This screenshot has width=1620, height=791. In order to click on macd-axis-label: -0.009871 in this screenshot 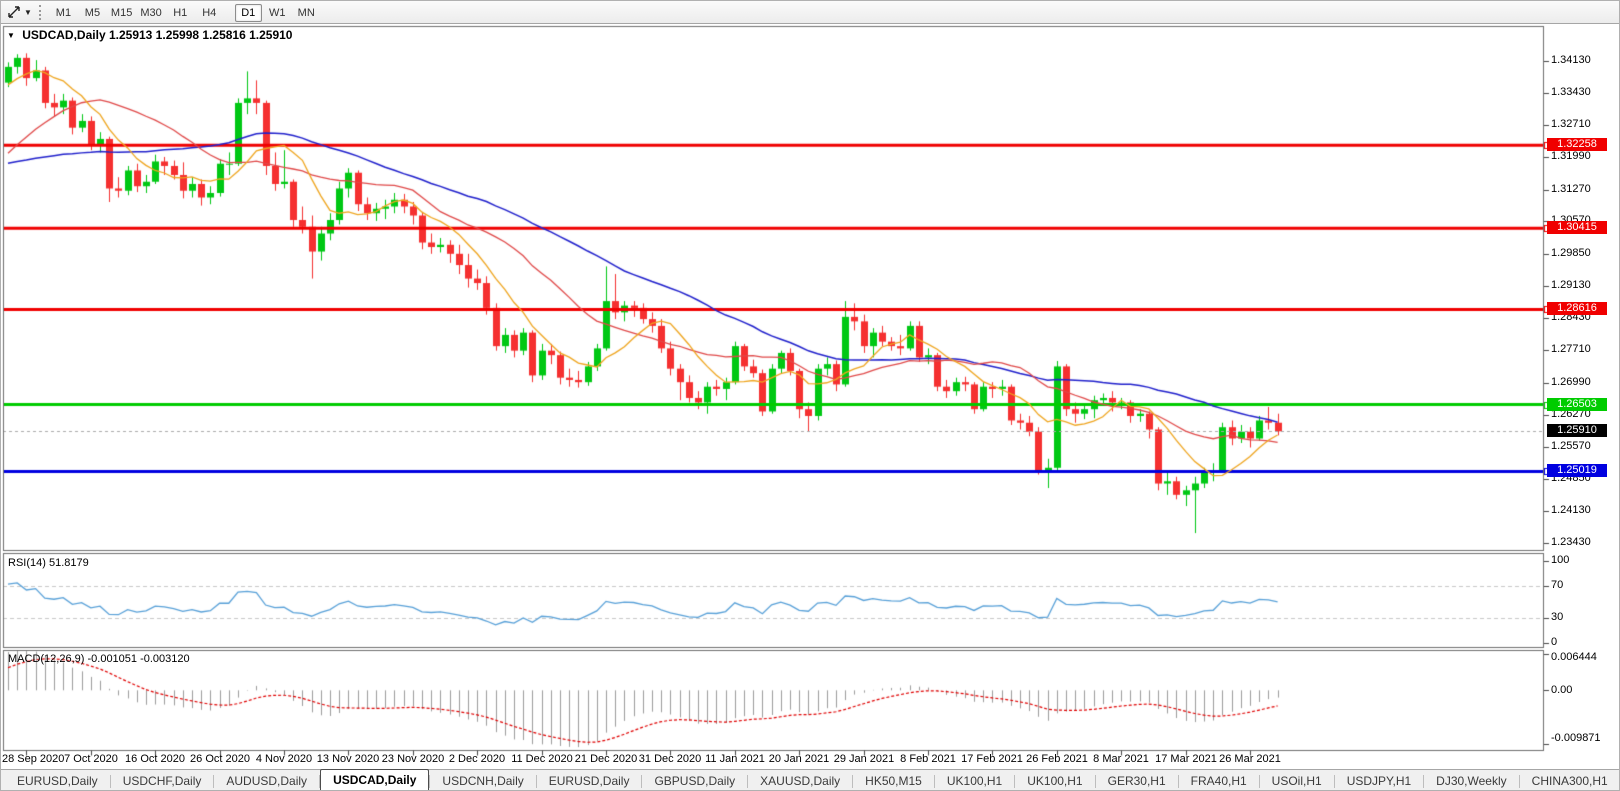, I will do `click(1583, 738)`.